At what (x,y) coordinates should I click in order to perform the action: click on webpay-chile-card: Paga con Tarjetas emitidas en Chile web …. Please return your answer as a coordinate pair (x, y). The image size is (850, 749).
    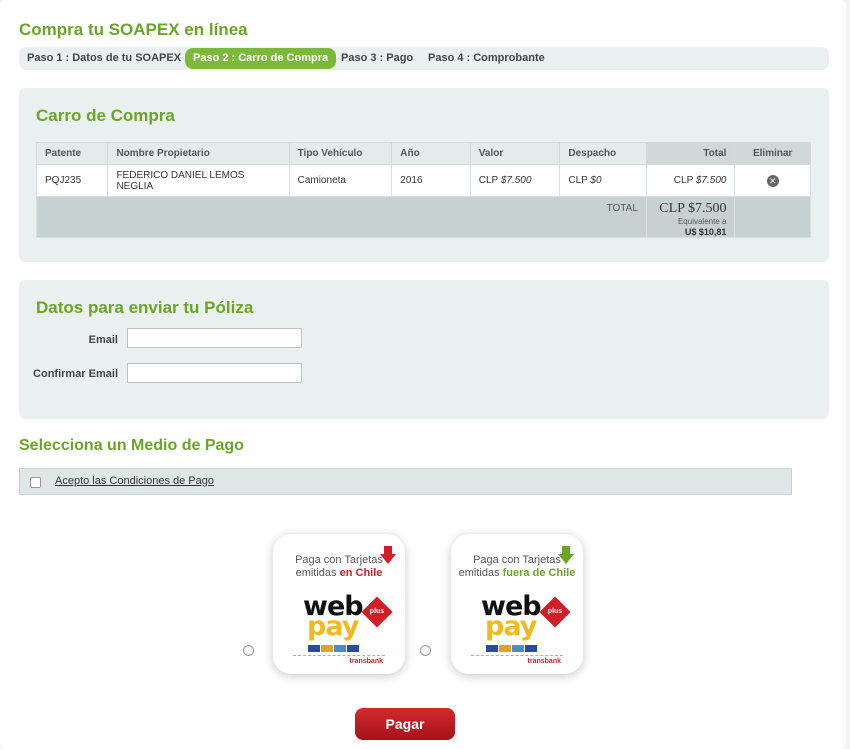
    Looking at the image, I should click on (339, 604).